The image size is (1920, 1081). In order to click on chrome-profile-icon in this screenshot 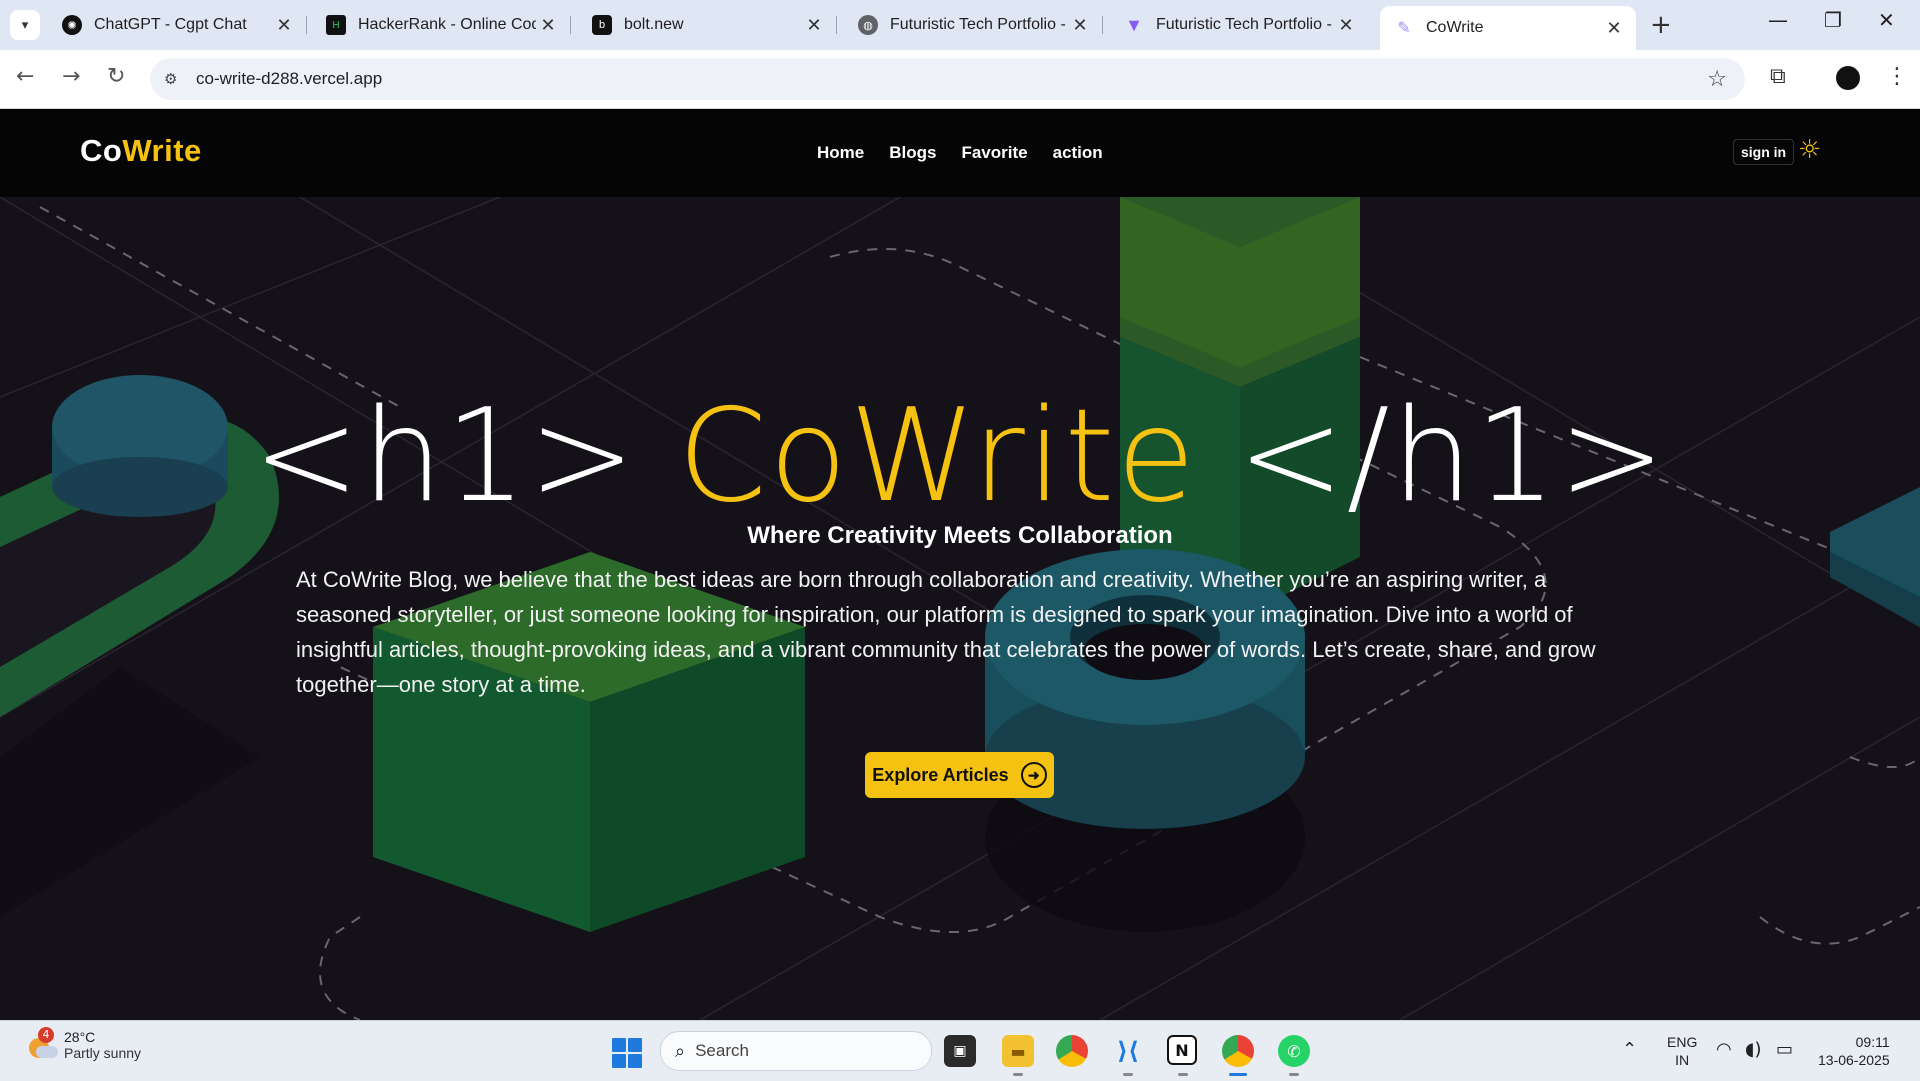, I will do `click(1238, 1051)`.